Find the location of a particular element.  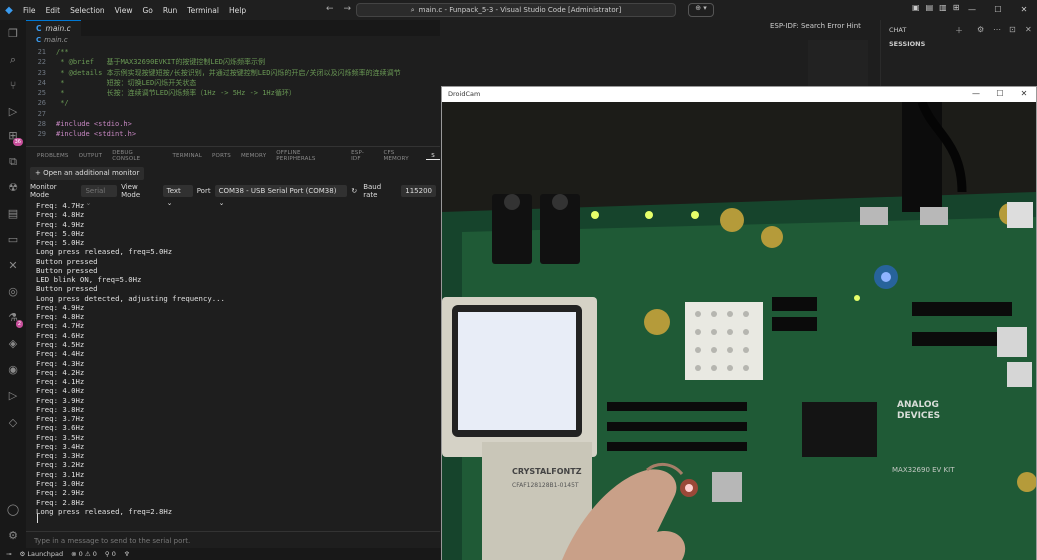

activity-bar: ❐ ⌕ ⑂ ▷ ⊞ 36 ⧉ ☢ ▤ ▭ ✕ ◎ ⚗ 2 ◈ ◉ ▷ ◇ ◯ ⚙ is located at coordinates (13, 284).